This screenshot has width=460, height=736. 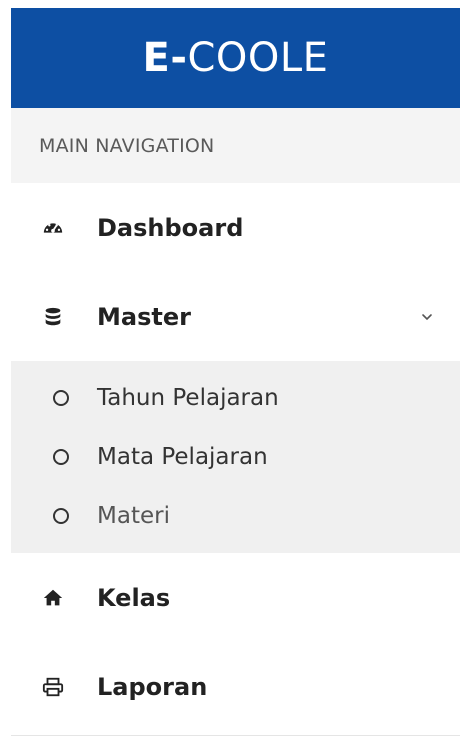 What do you see at coordinates (182, 456) in the screenshot?
I see `submenu-item-label: Mata Pelajaran` at bounding box center [182, 456].